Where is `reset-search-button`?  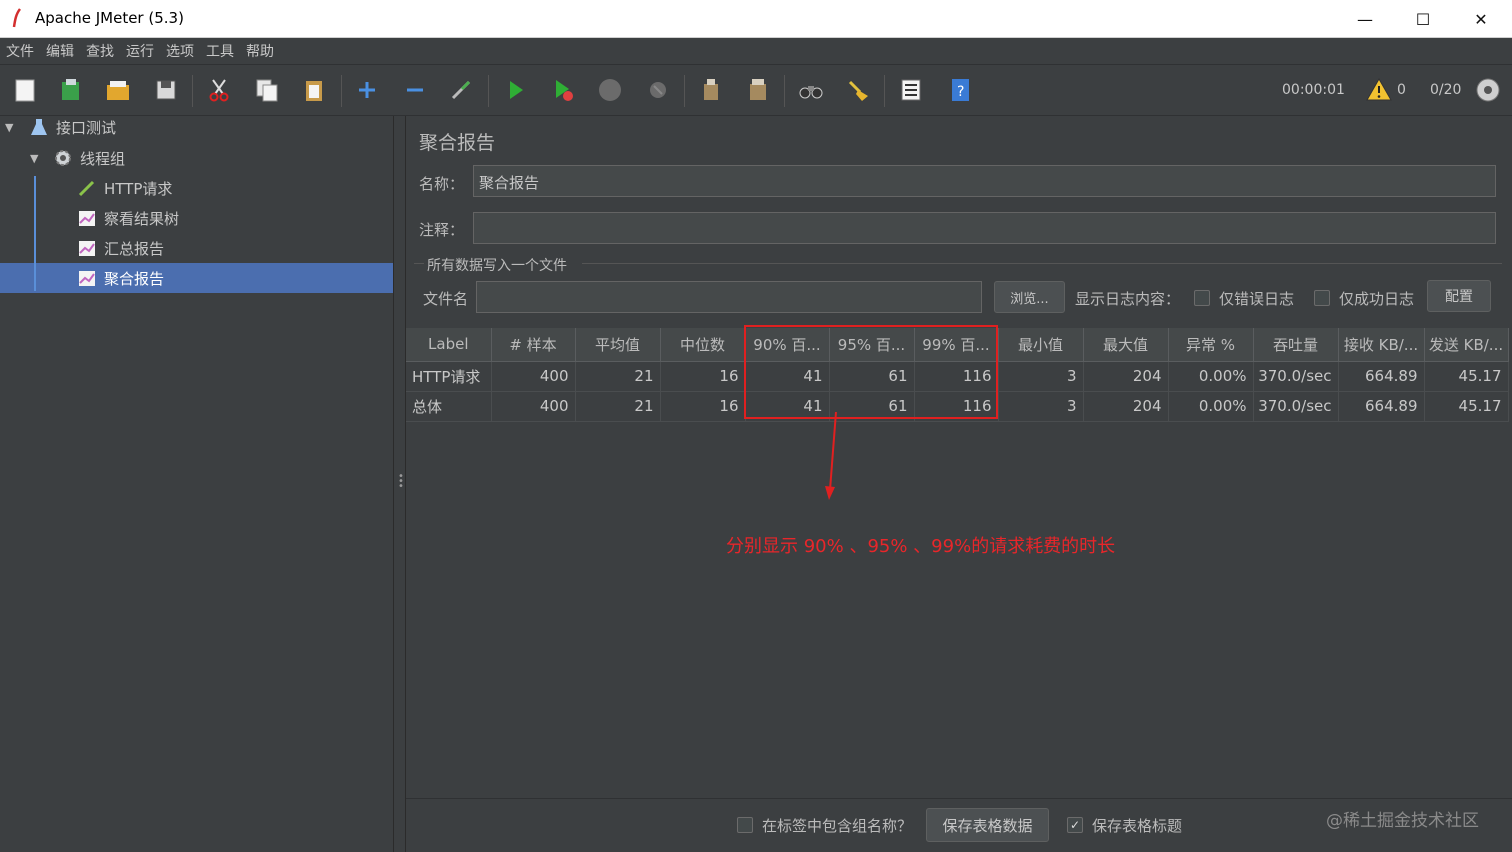 reset-search-button is located at coordinates (858, 90).